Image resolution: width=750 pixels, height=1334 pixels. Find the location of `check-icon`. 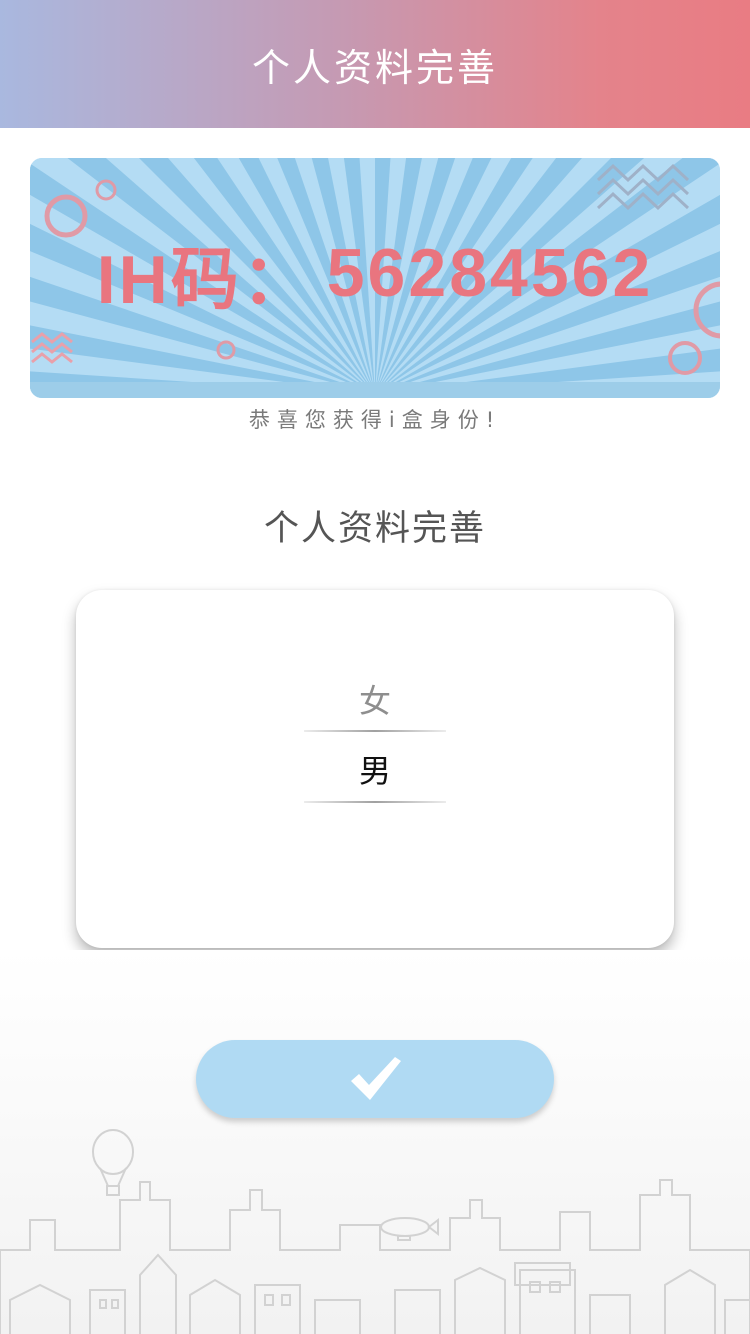

check-icon is located at coordinates (376, 1078).